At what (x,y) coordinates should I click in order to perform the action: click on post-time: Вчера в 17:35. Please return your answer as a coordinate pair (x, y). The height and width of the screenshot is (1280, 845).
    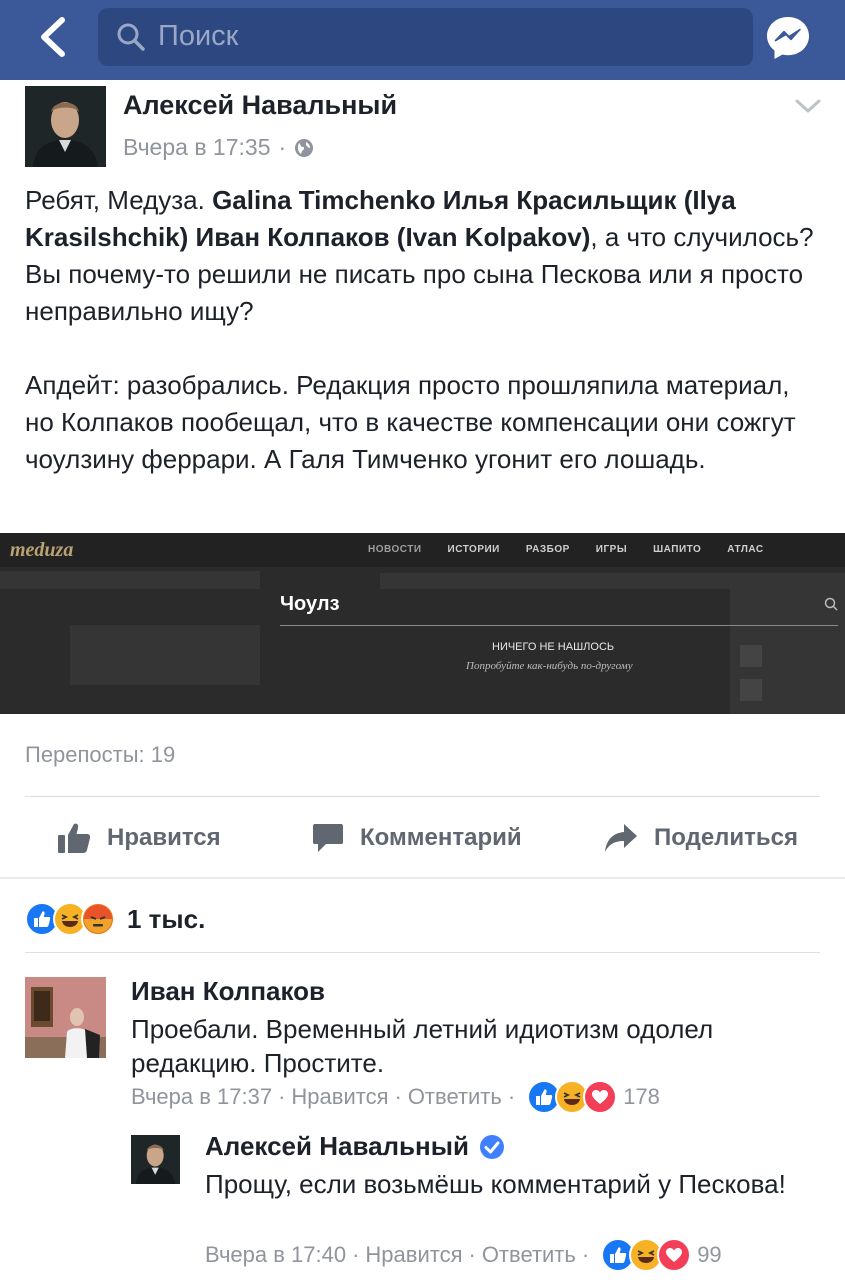
    Looking at the image, I should click on (197, 147).